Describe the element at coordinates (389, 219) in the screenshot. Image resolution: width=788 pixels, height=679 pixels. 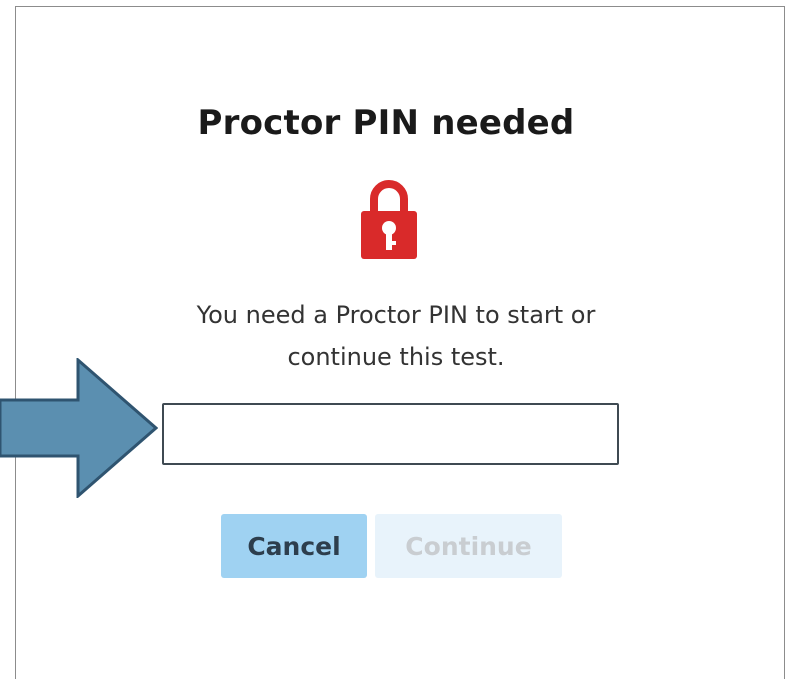
I see `padlock-icon` at that location.